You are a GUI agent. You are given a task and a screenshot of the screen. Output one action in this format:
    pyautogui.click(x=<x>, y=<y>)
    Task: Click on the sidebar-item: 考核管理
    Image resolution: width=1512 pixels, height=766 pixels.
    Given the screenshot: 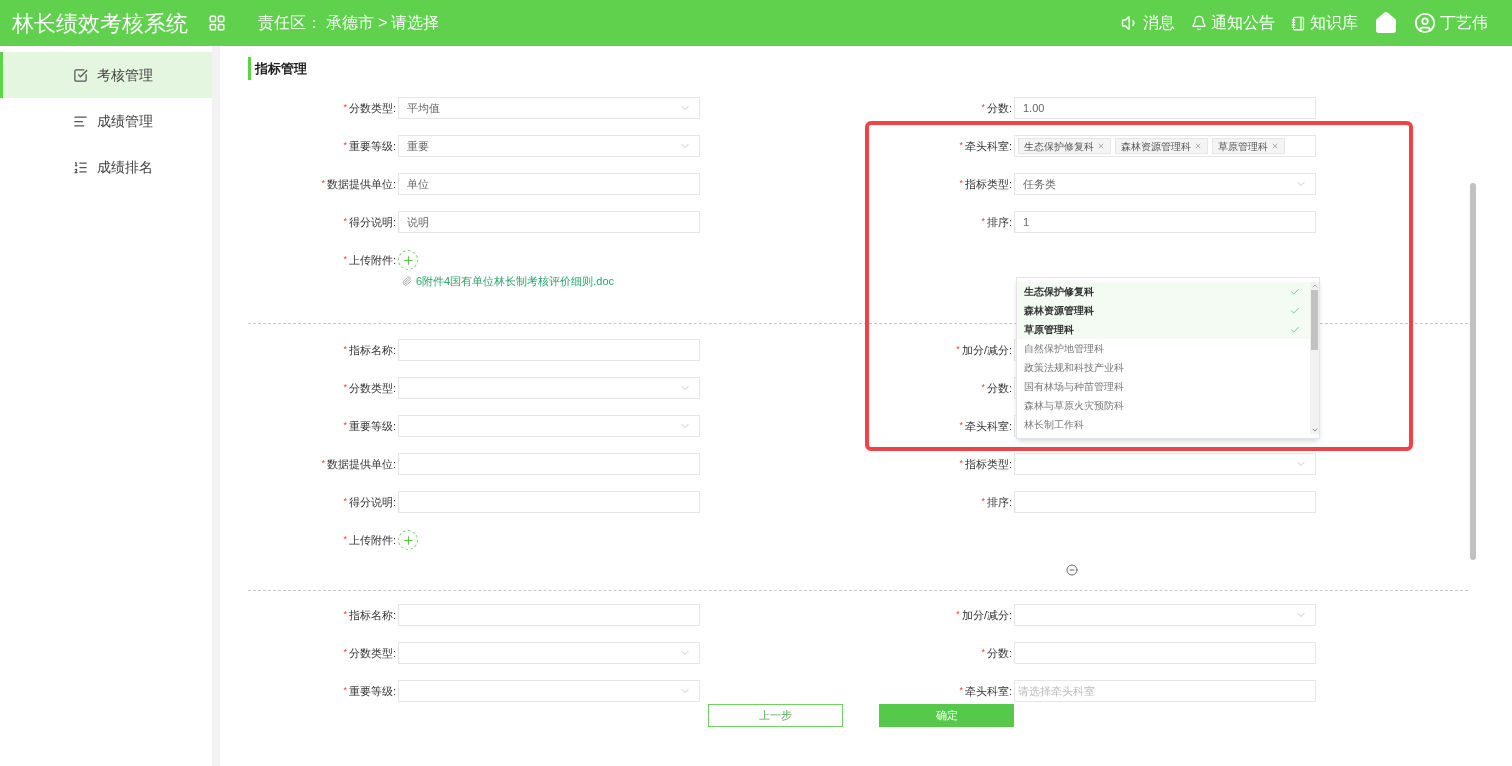 What is the action you would take?
    pyautogui.click(x=106, y=75)
    